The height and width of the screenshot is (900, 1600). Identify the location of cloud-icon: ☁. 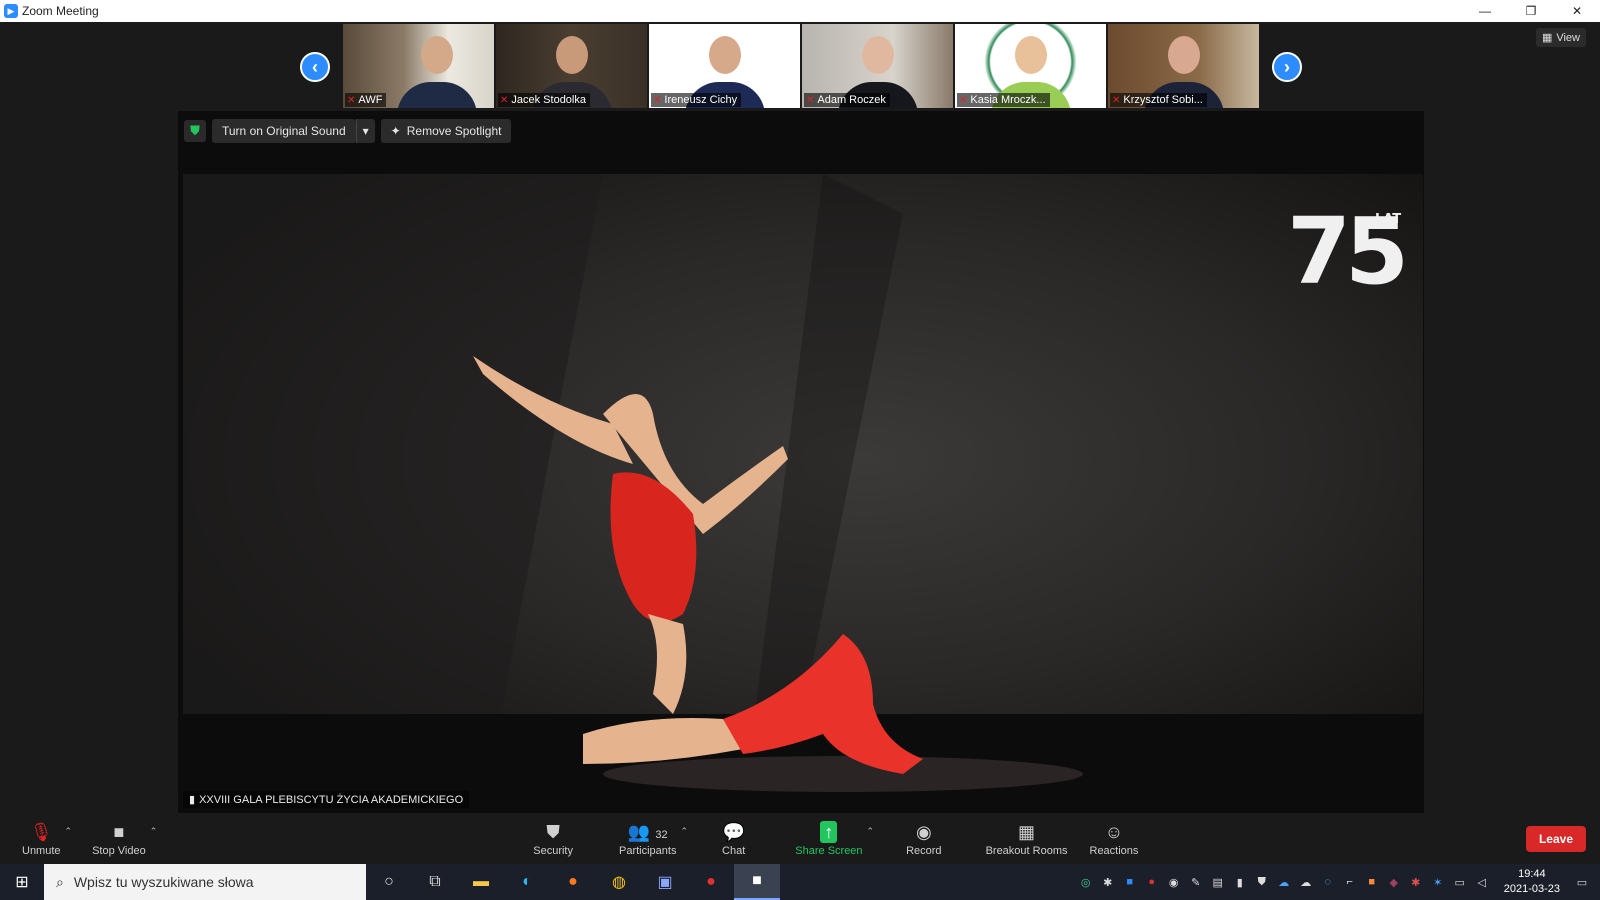
(1306, 882).